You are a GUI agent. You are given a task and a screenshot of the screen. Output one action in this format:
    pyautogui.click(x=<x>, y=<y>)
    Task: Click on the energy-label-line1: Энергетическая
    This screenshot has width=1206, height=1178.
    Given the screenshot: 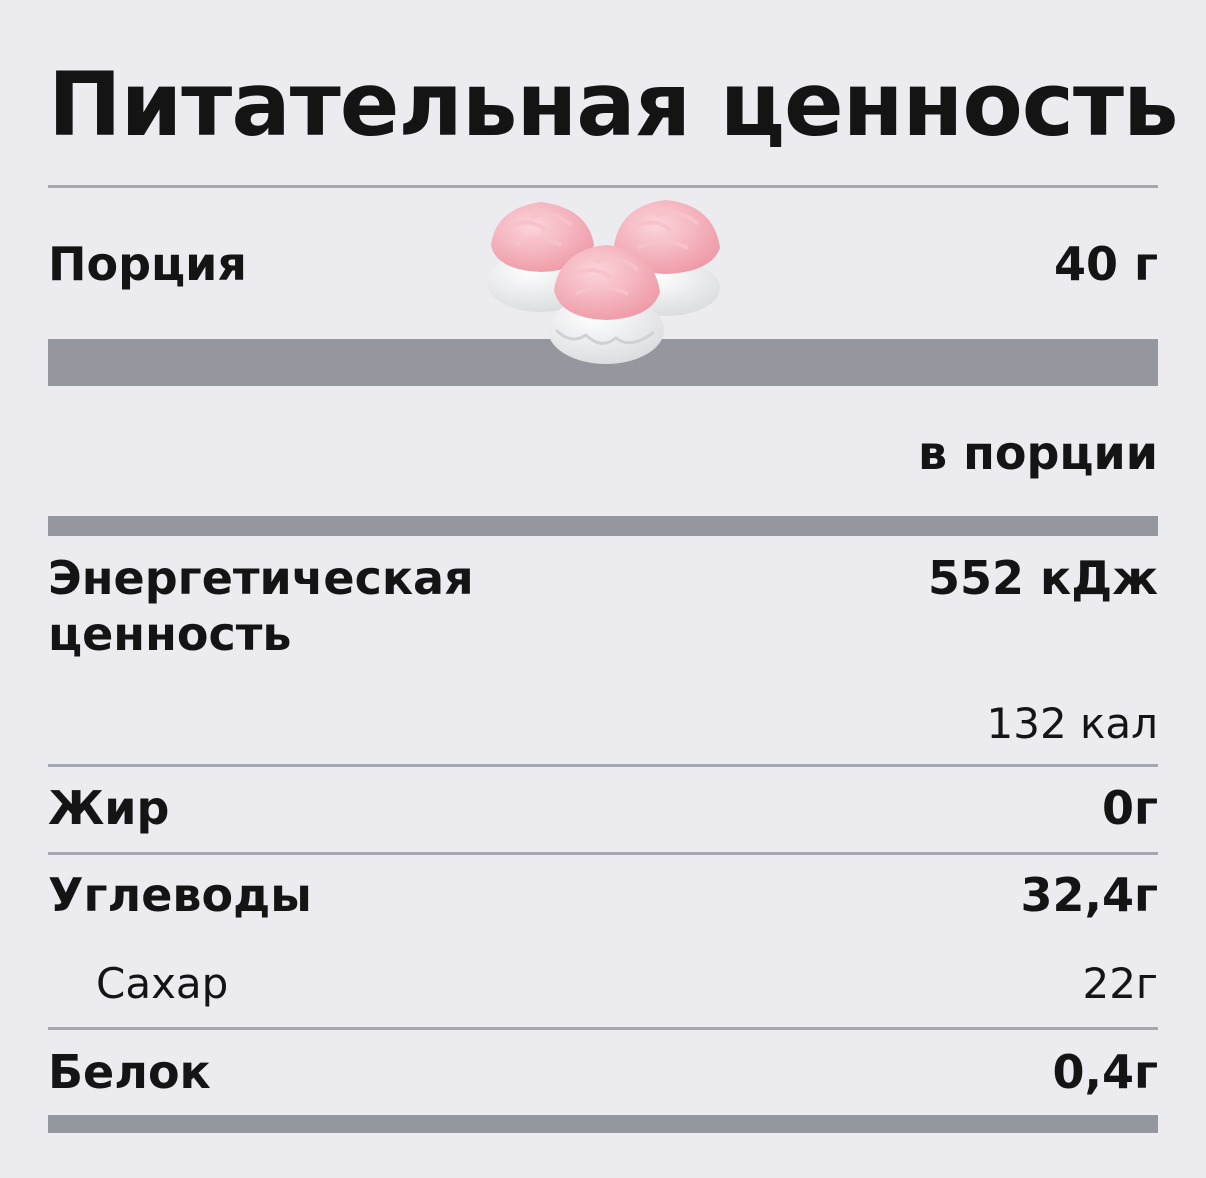 What is the action you would take?
    pyautogui.click(x=261, y=578)
    